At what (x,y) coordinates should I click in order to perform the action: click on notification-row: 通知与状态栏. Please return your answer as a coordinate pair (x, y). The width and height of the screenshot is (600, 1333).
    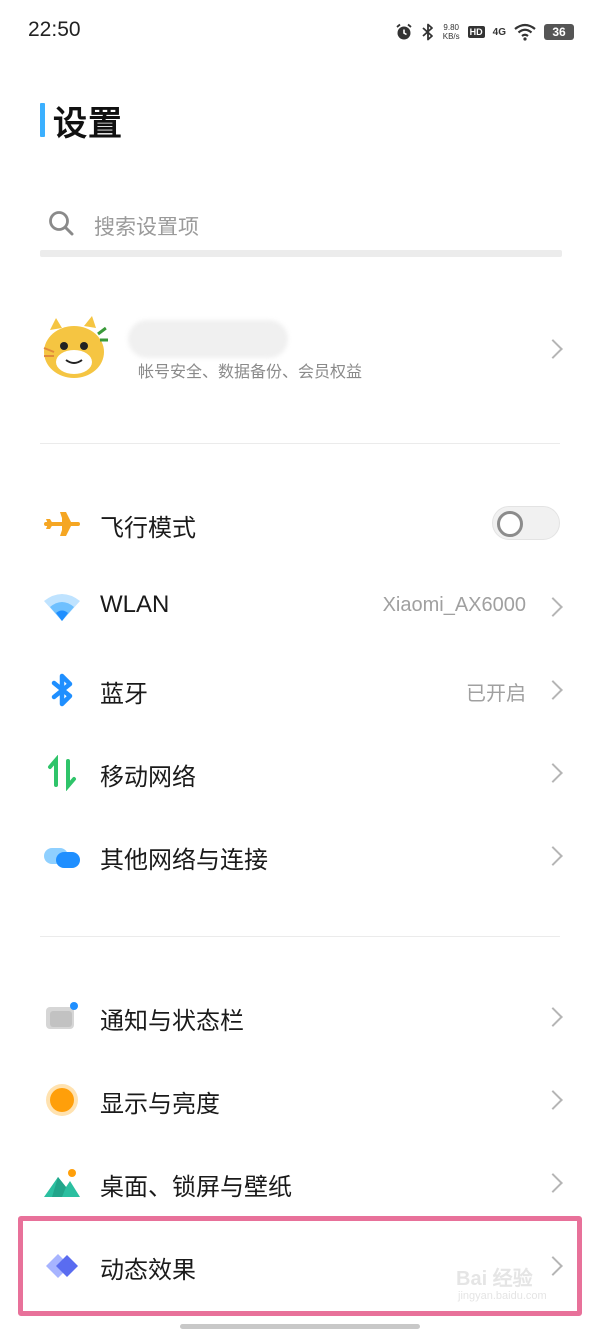
    Looking at the image, I should click on (301, 1017).